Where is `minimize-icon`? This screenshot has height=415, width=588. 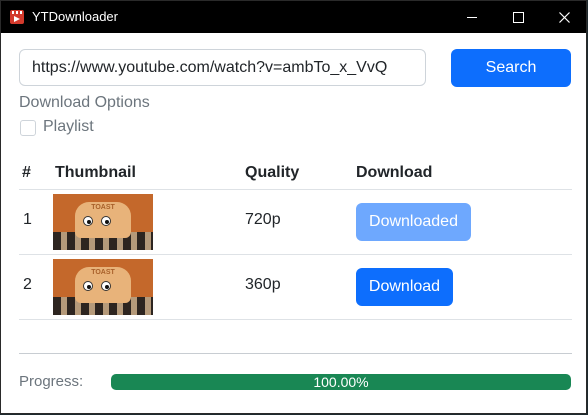 minimize-icon is located at coordinates (472, 17).